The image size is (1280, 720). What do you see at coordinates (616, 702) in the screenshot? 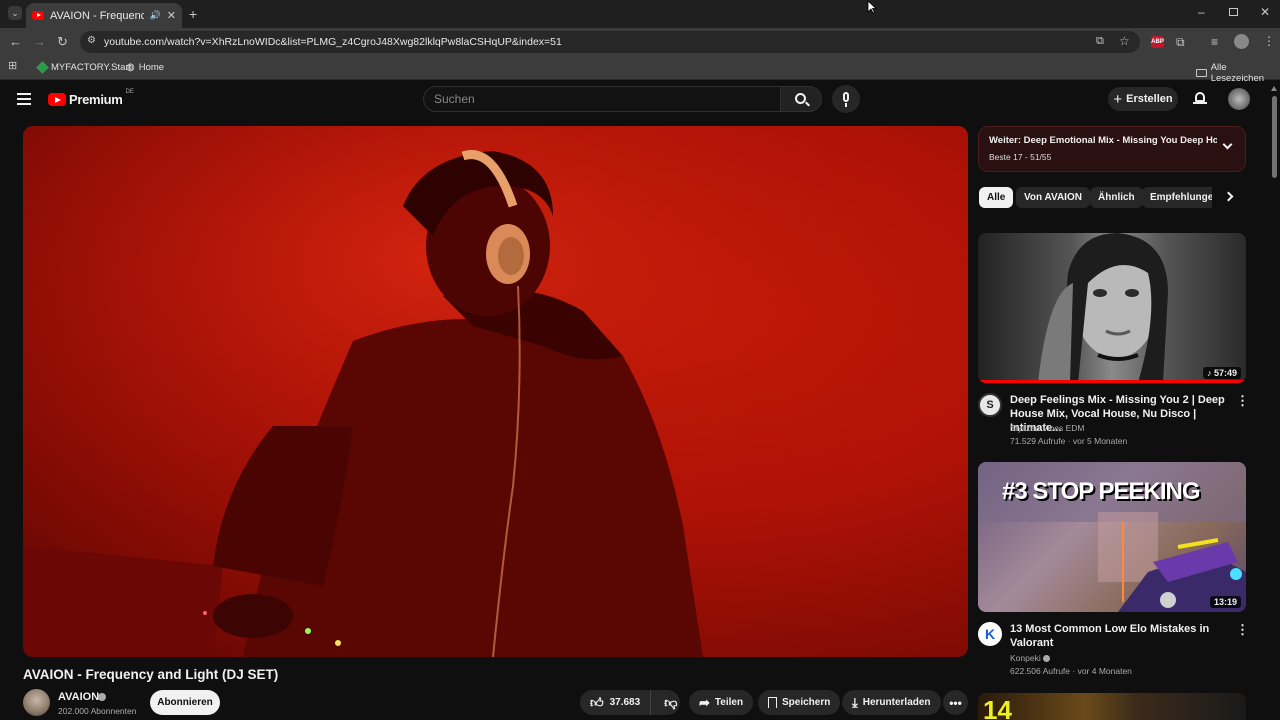
I see `like-button: 👍︎ 37.683` at bounding box center [616, 702].